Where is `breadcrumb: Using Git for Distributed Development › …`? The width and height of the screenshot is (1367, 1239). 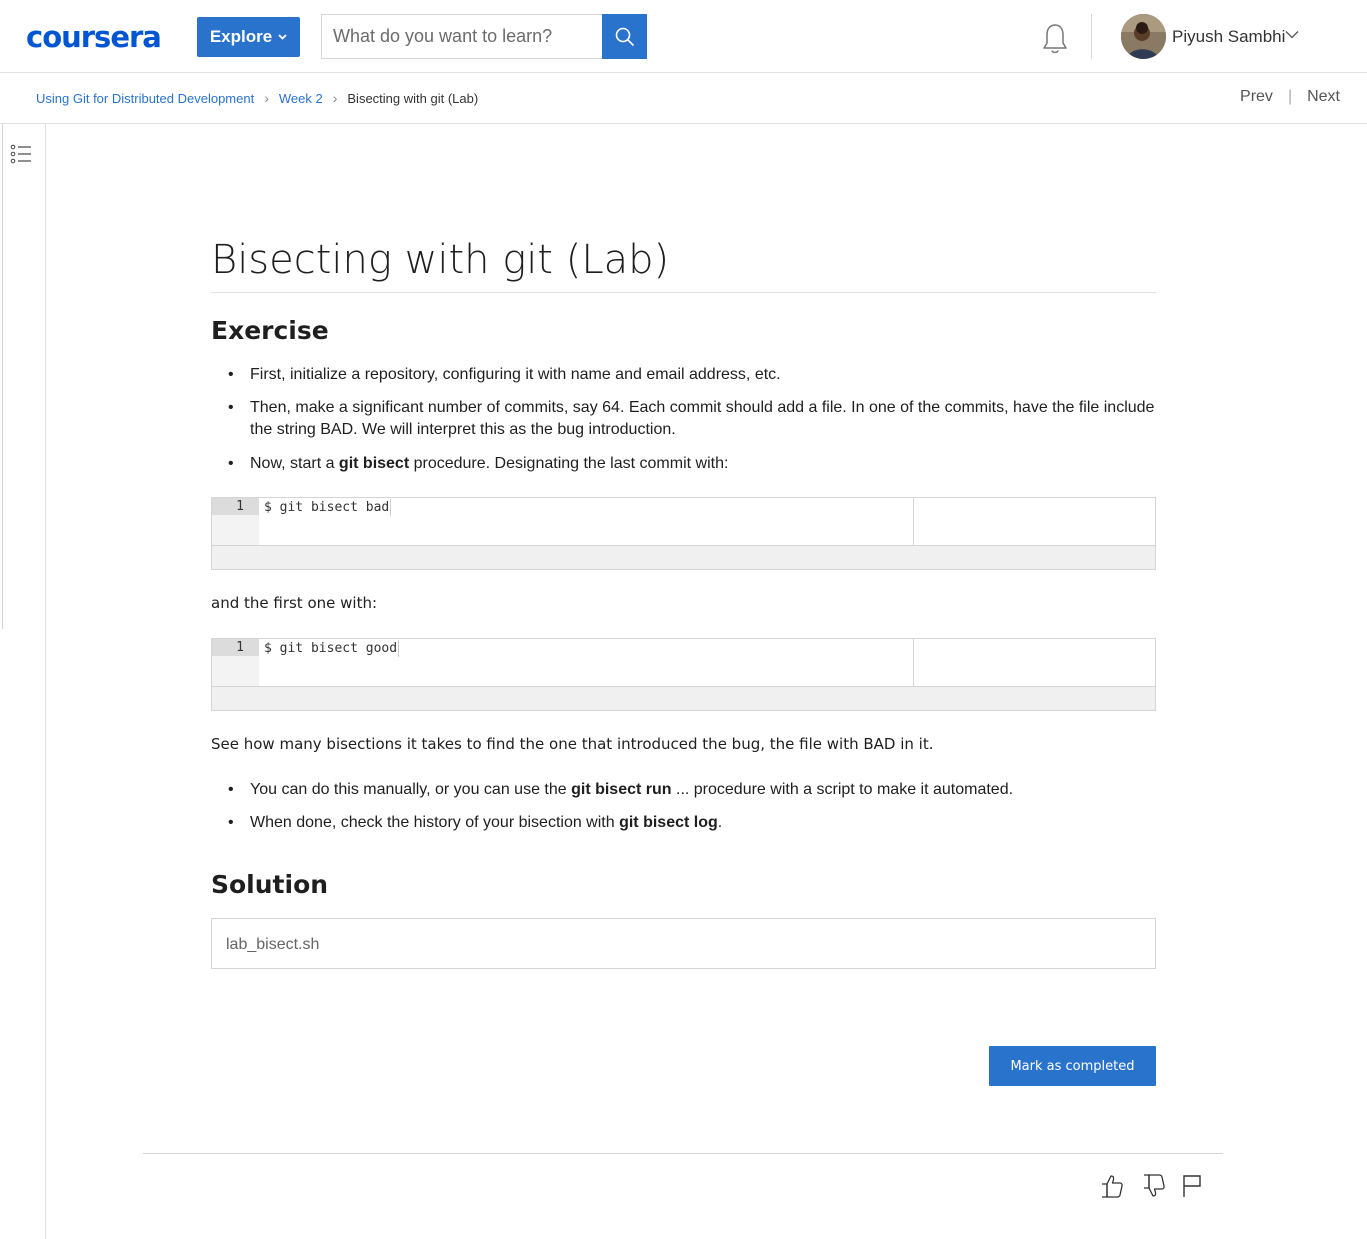
breadcrumb: Using Git for Distributed Development › … is located at coordinates (257, 98).